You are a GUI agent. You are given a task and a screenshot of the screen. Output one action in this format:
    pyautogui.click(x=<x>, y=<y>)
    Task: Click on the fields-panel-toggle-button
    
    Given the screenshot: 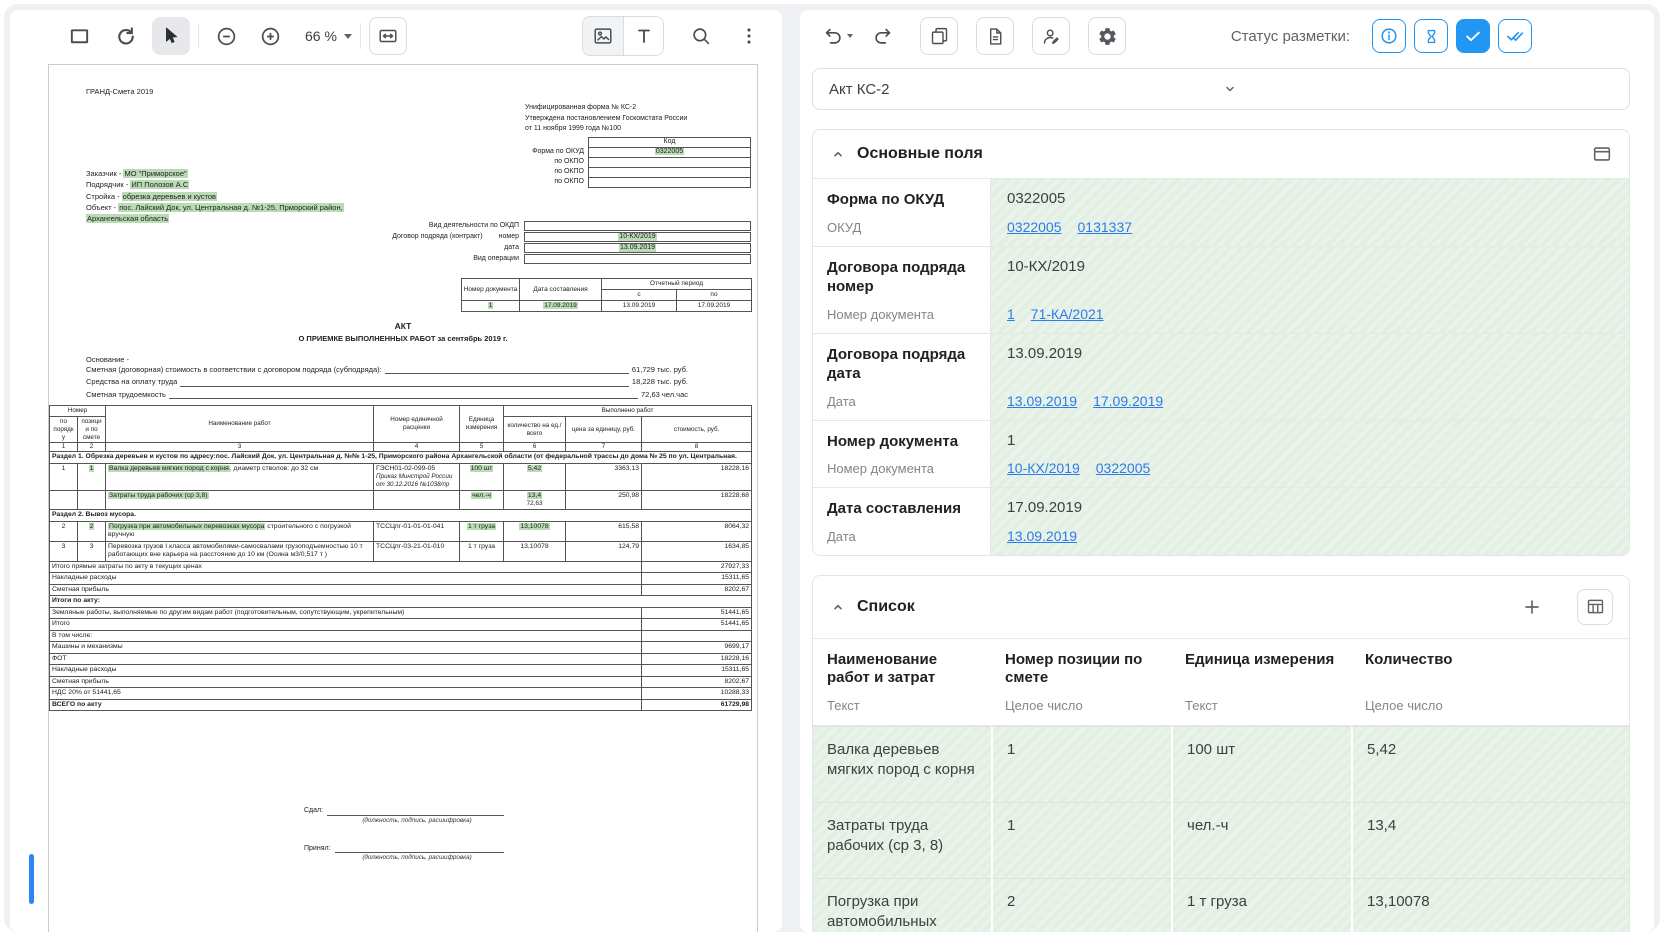 What is the action you would take?
    pyautogui.click(x=1602, y=154)
    